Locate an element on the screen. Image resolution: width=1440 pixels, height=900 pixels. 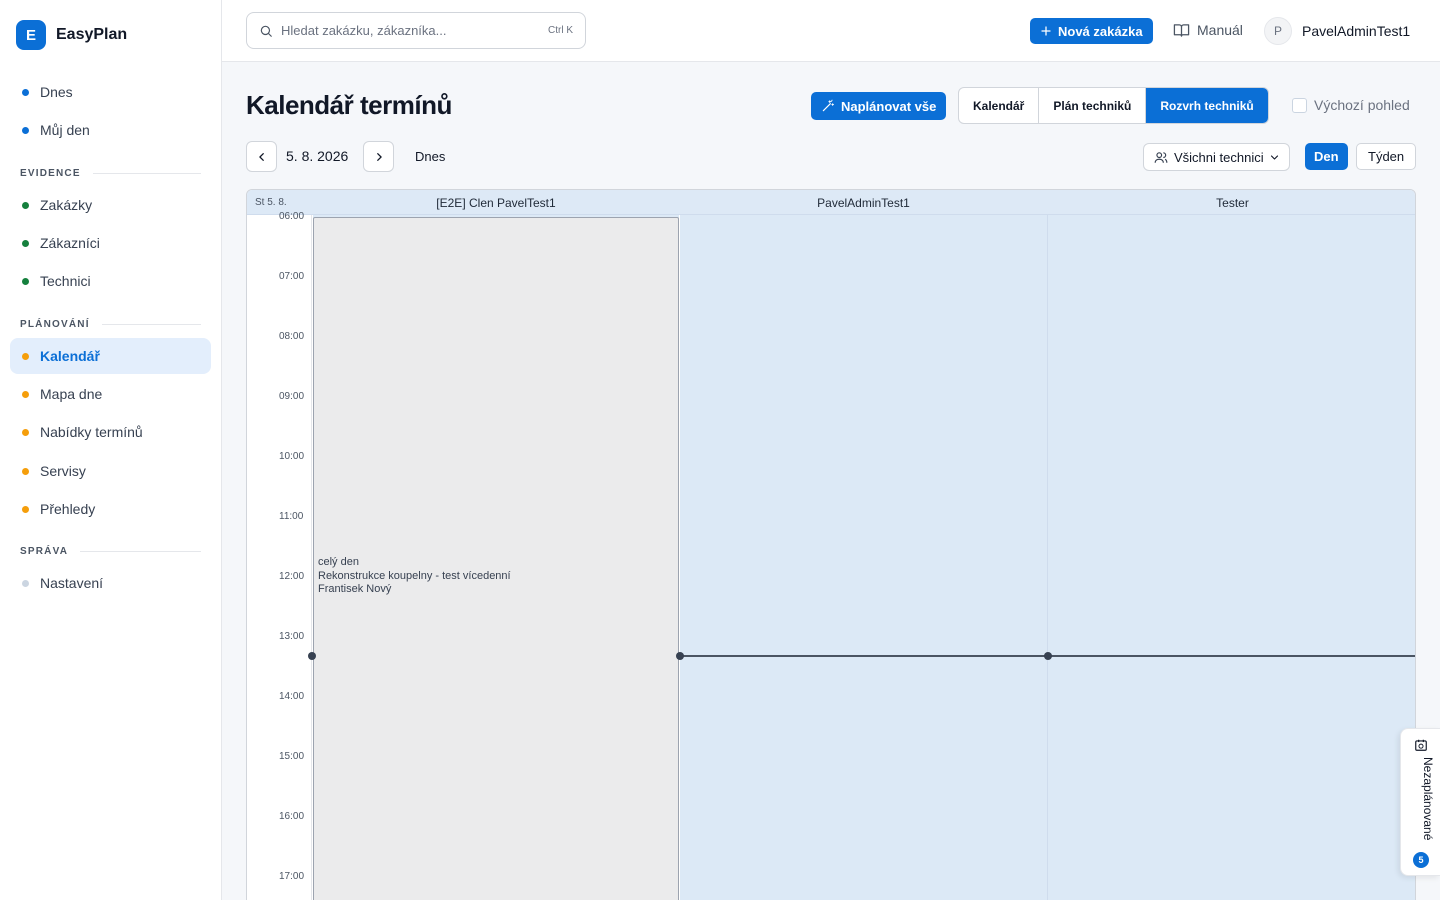
sidebar-item-zakaznici: Zákazníci is located at coordinates (110, 243).